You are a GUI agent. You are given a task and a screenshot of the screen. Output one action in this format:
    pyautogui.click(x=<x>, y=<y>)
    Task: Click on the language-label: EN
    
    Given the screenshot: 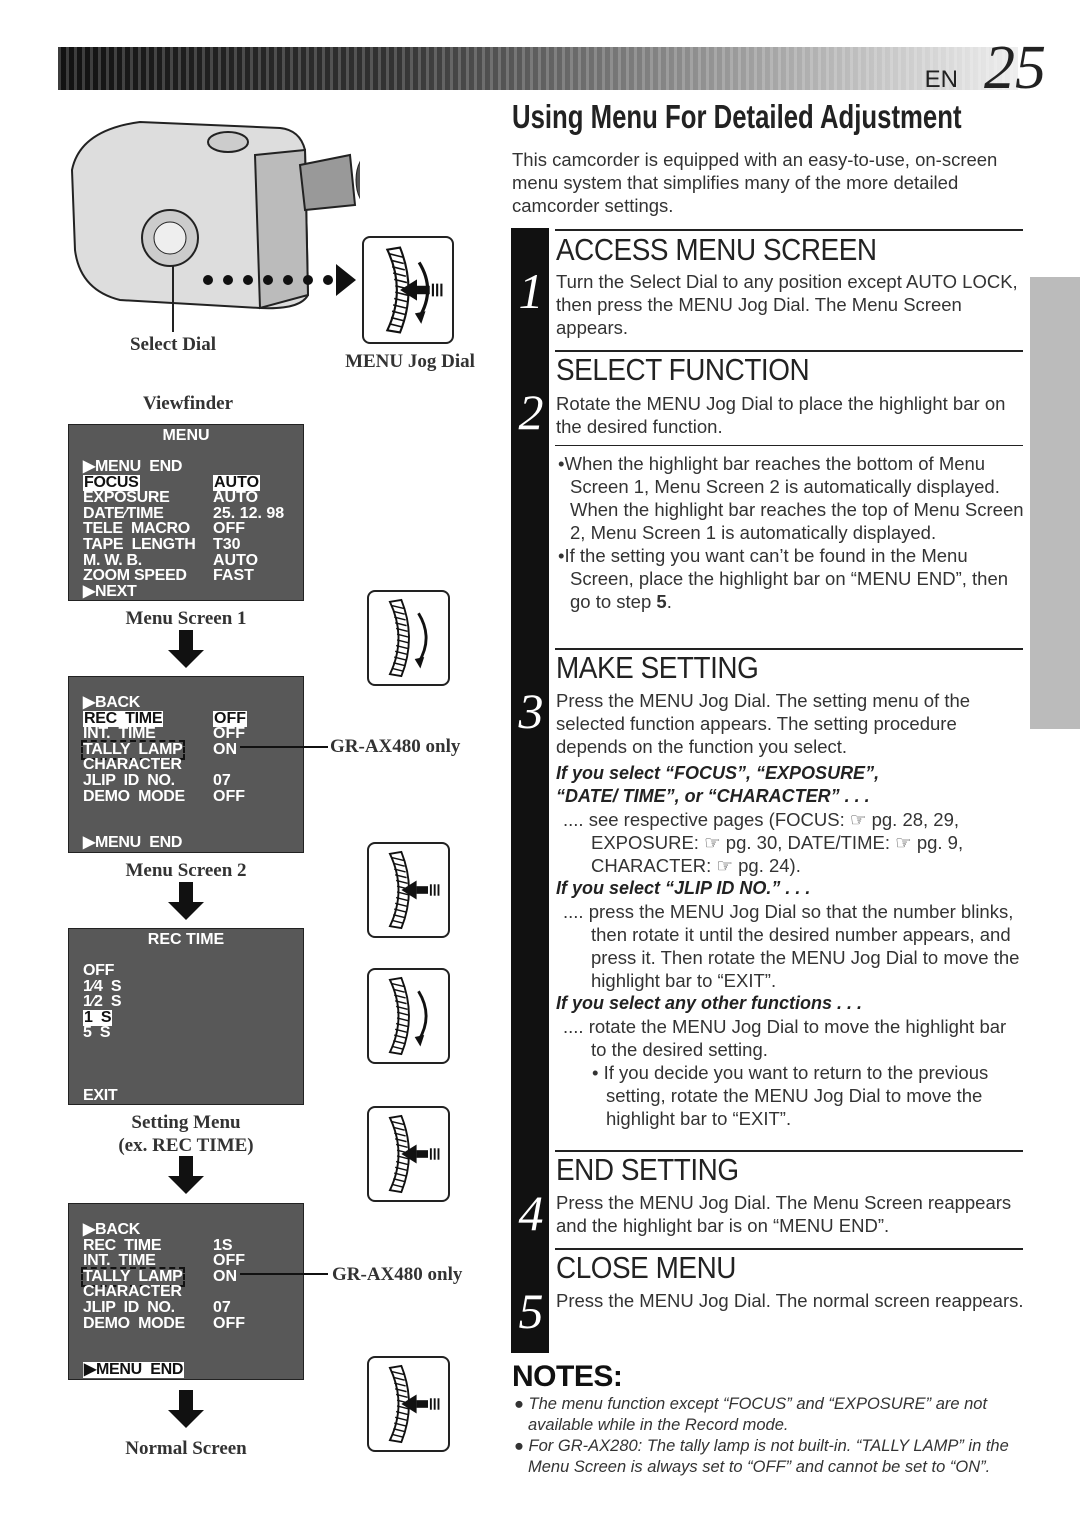 What is the action you would take?
    pyautogui.click(x=941, y=79)
    